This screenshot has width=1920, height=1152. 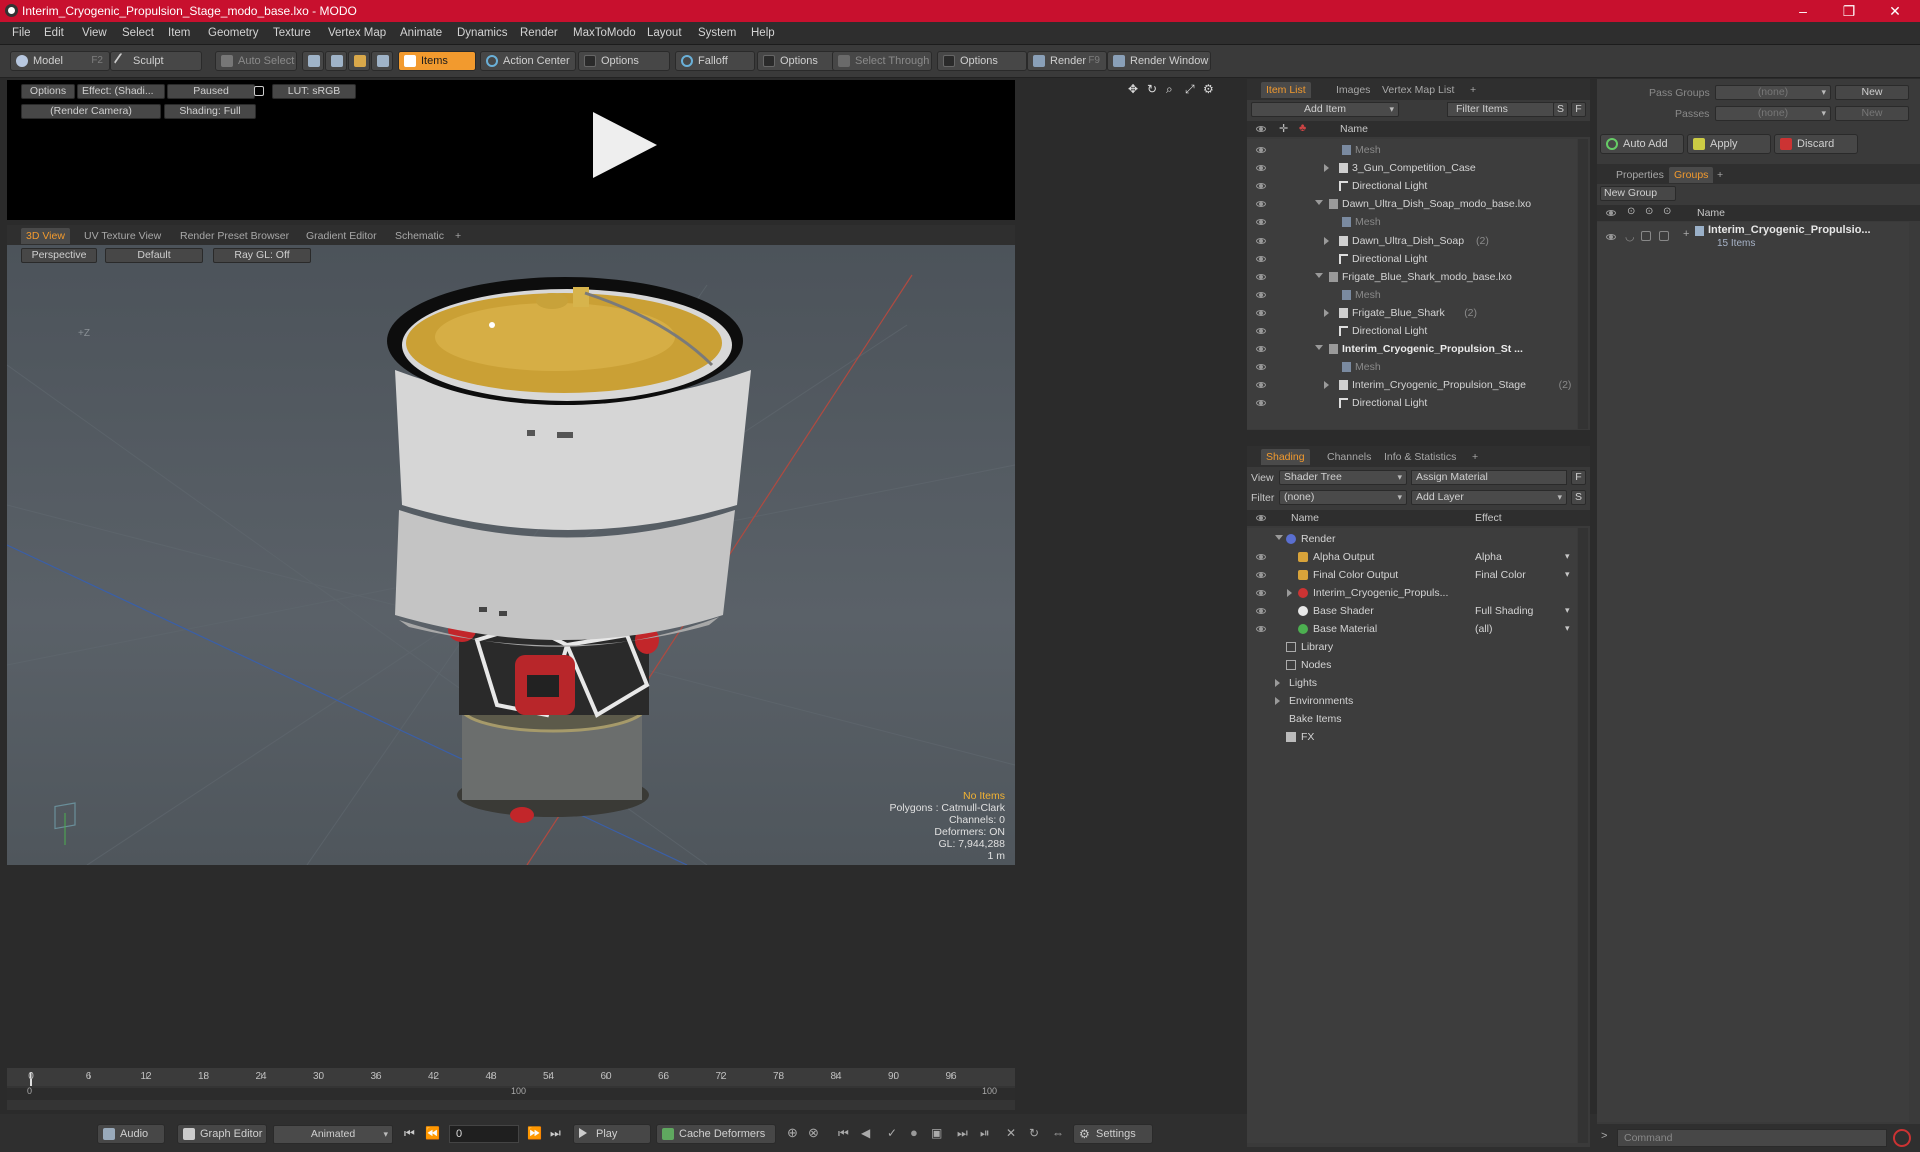 What do you see at coordinates (1285, 457) in the screenshot?
I see `tab-shading: Shading` at bounding box center [1285, 457].